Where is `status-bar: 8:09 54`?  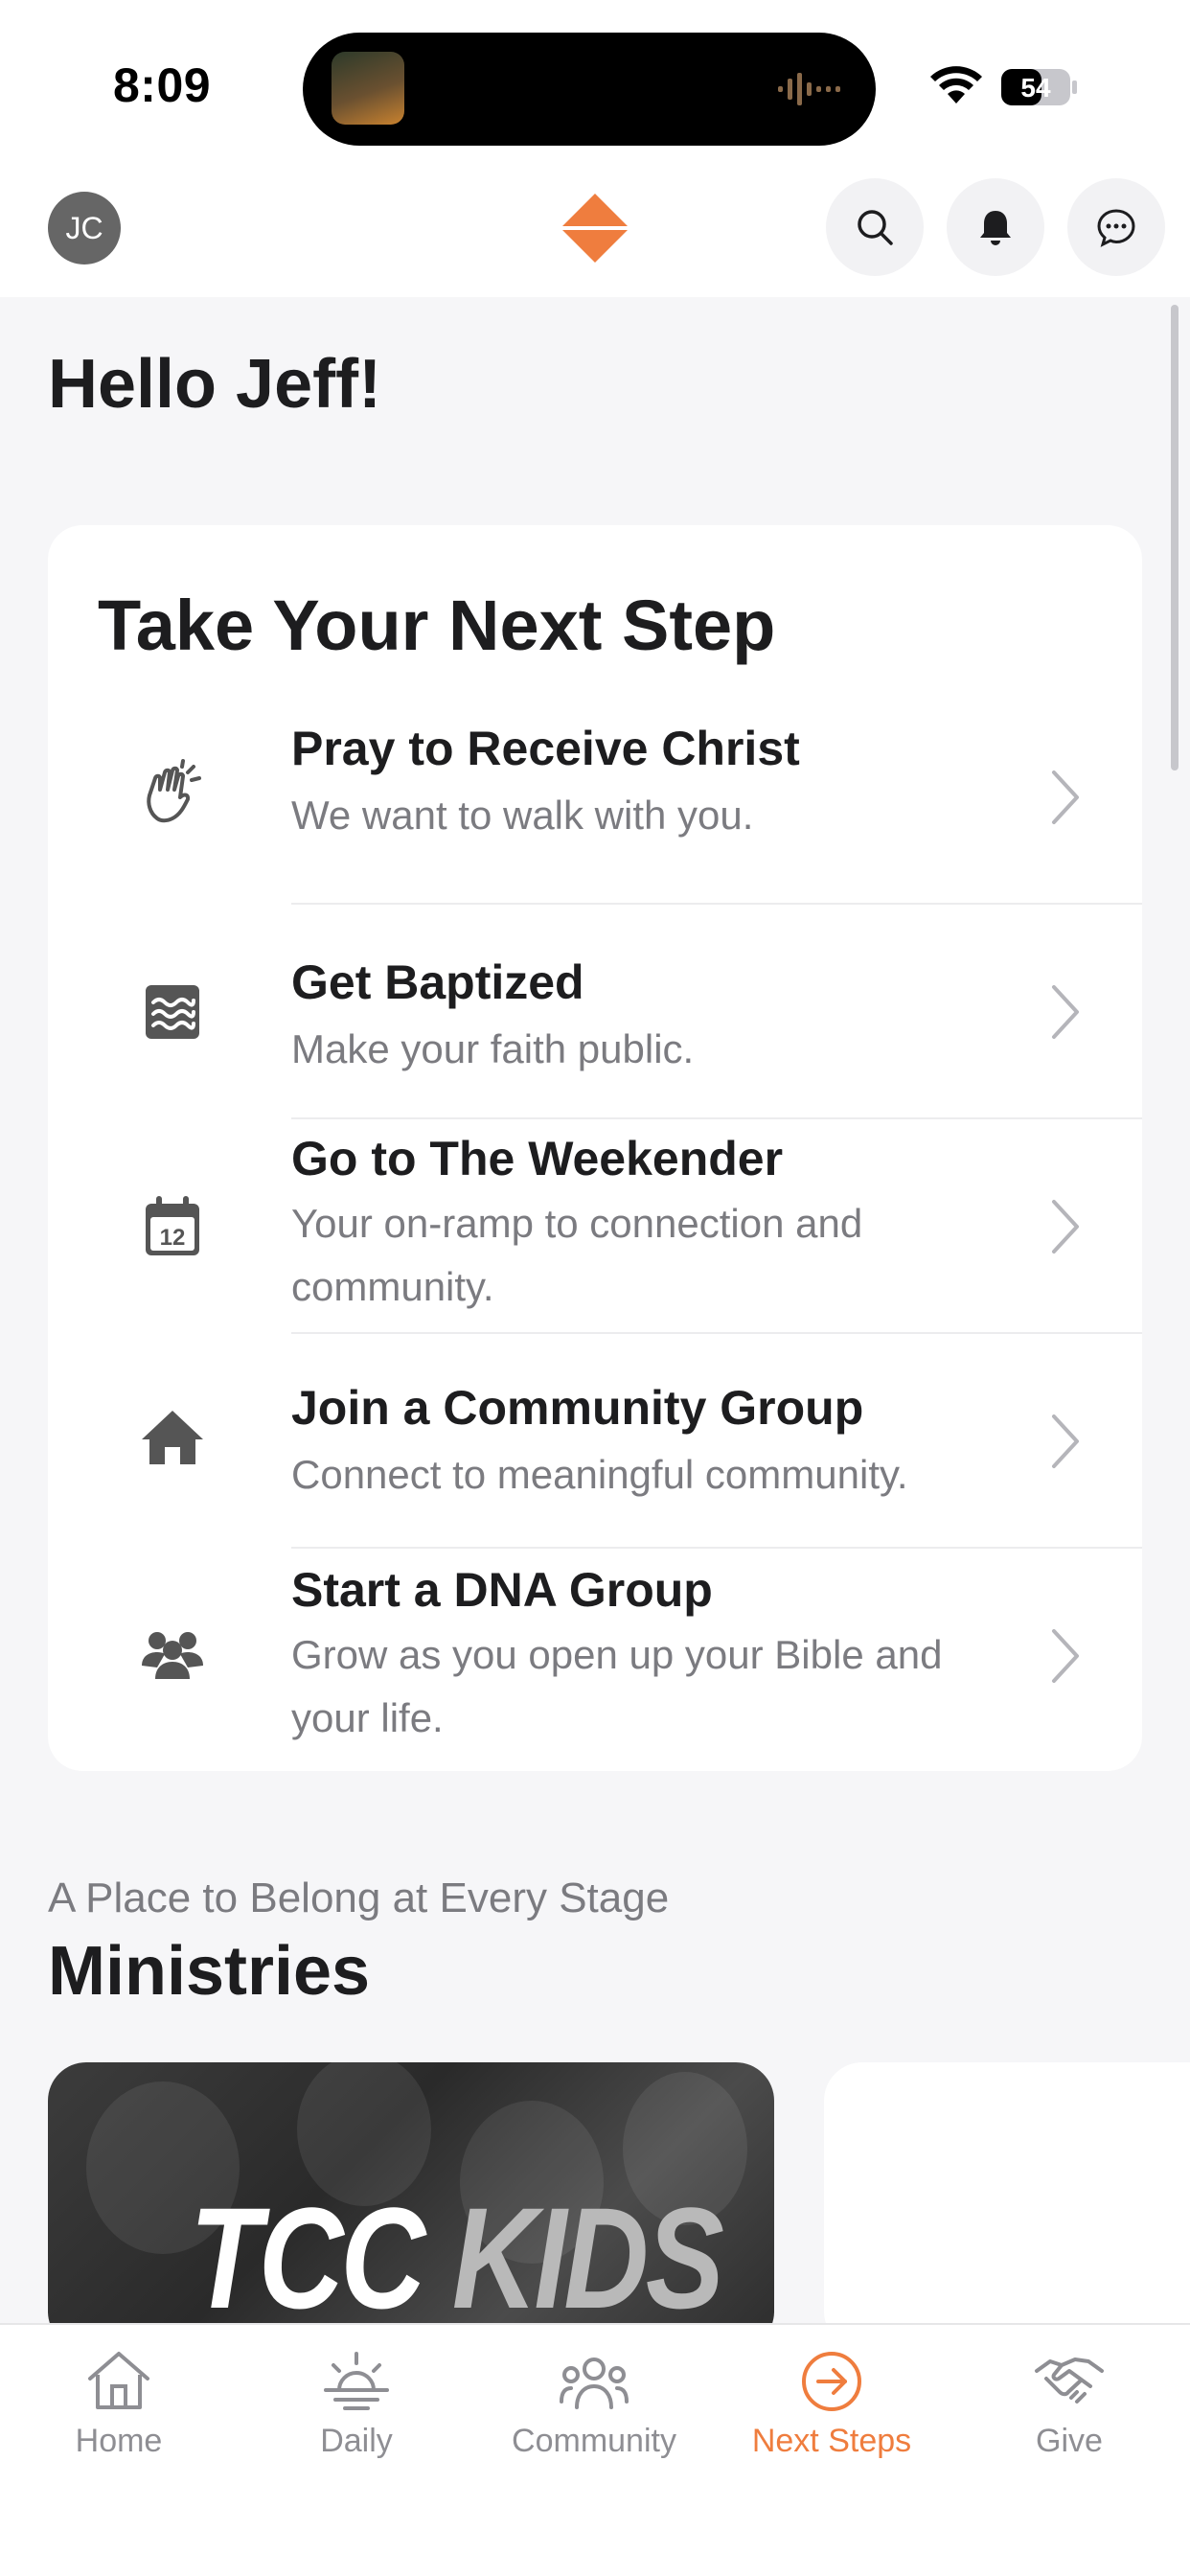 status-bar: 8:09 54 is located at coordinates (595, 86).